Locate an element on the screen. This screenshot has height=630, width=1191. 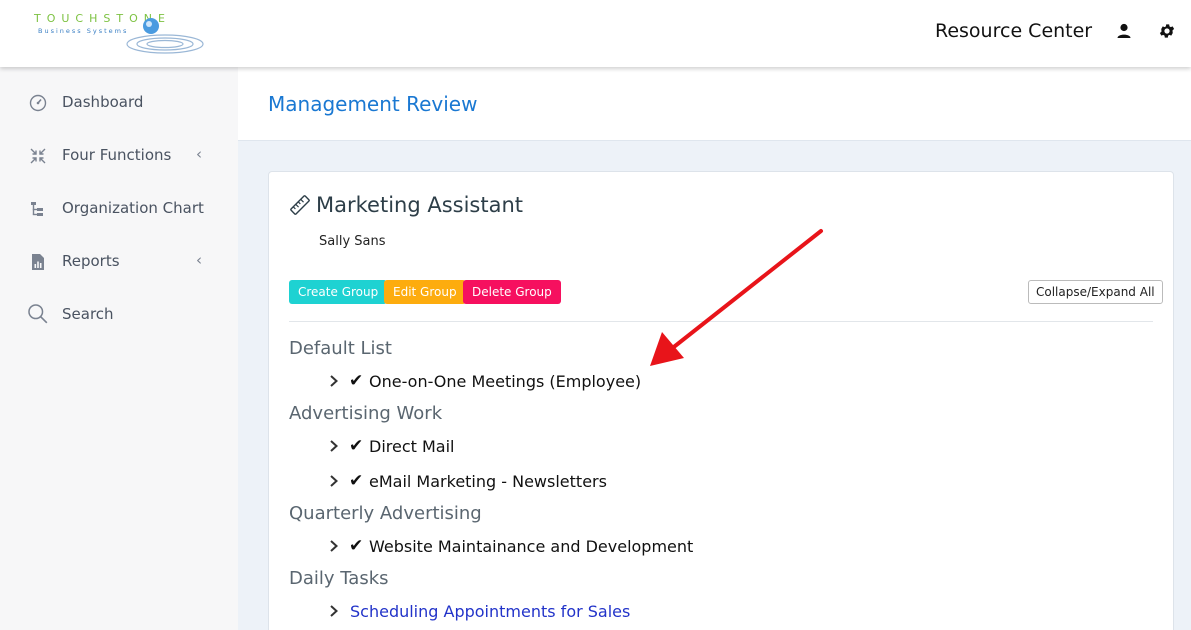
create-group-button: Create Group is located at coordinates (338, 292).